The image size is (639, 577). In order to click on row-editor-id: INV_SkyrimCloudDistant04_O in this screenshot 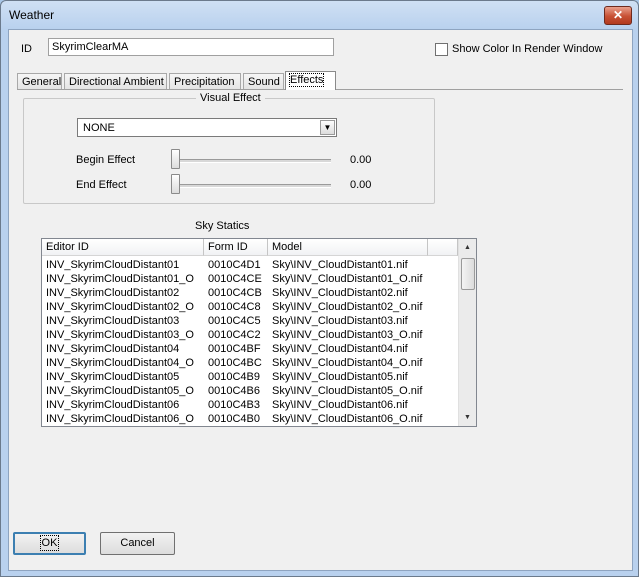, I will do `click(120, 363)`.